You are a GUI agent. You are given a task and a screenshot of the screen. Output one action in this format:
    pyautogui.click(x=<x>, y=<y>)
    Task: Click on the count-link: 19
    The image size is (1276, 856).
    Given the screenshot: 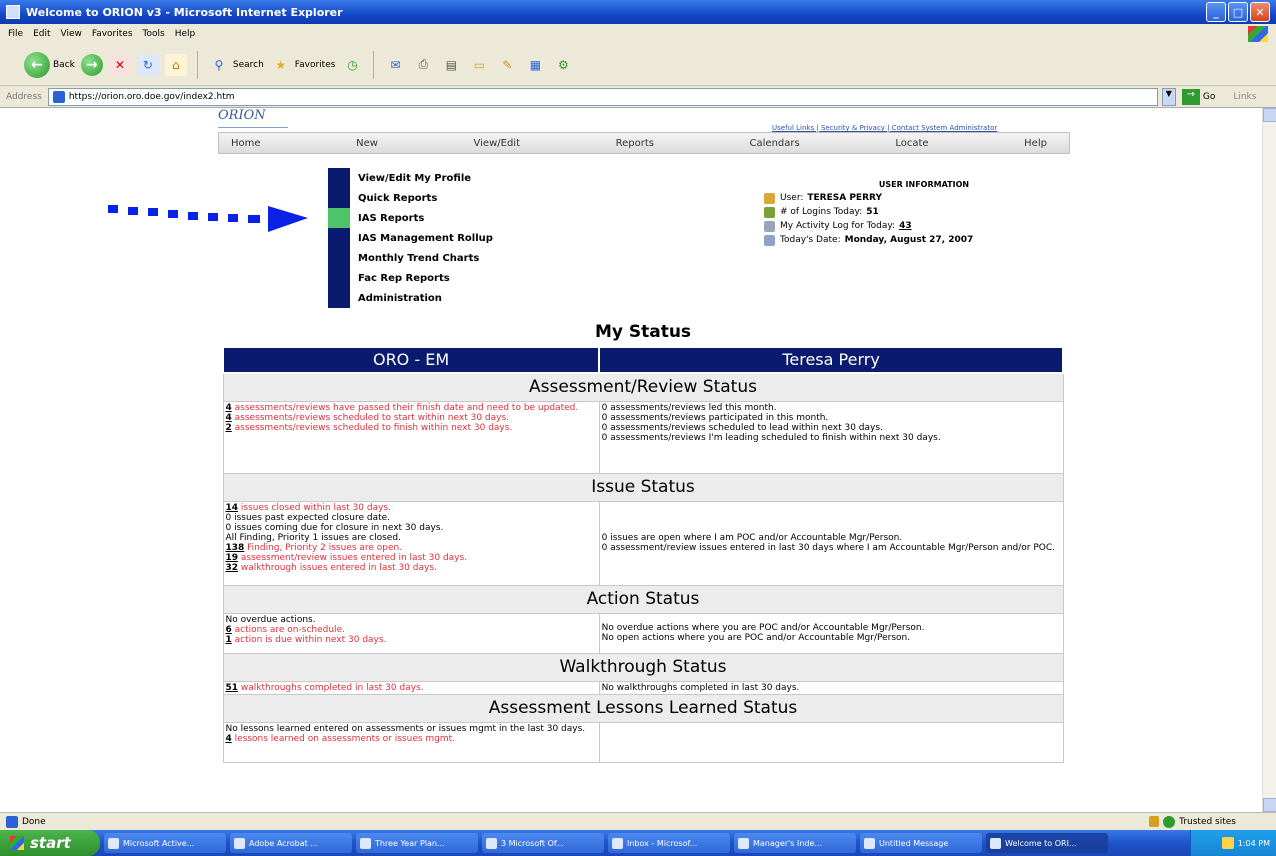 What is the action you would take?
    pyautogui.click(x=232, y=558)
    